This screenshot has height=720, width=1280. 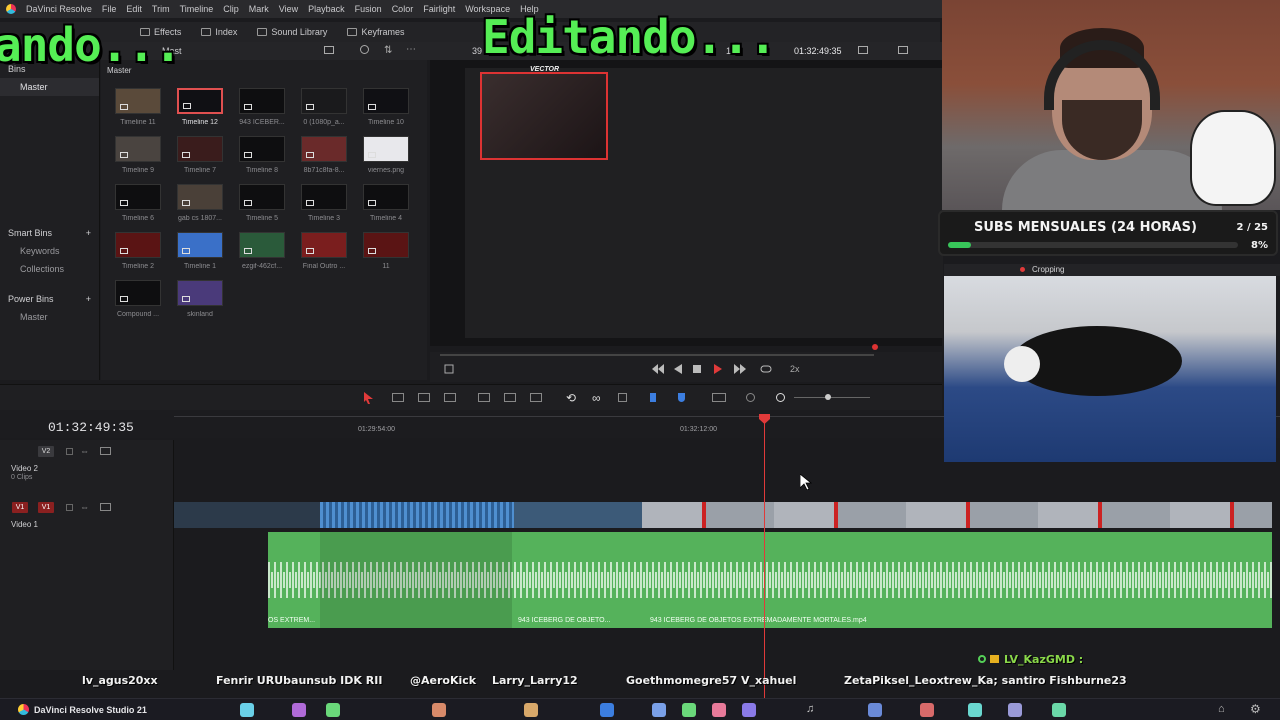 What do you see at coordinates (386, 155) in the screenshot?
I see `media-clip: viernes.png` at bounding box center [386, 155].